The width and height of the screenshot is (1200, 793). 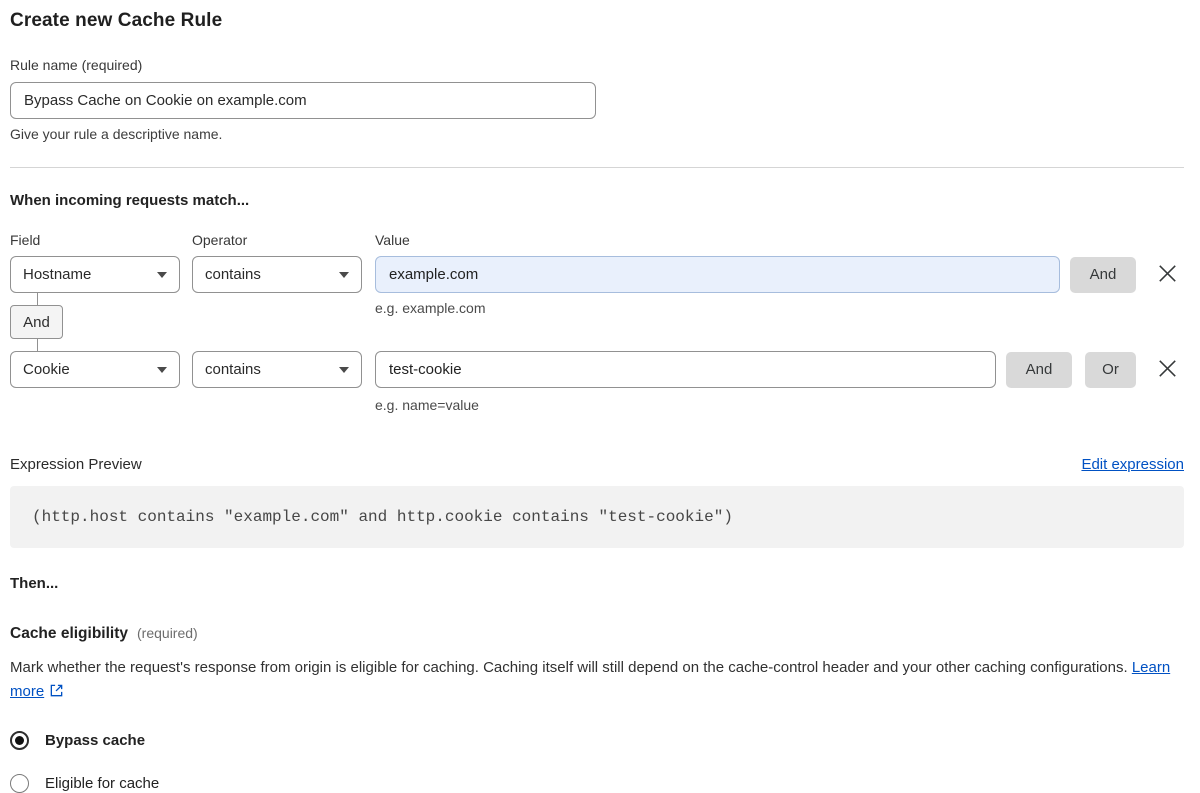 What do you see at coordinates (597, 322) in the screenshot?
I see `connector-band: And e.g. example.com` at bounding box center [597, 322].